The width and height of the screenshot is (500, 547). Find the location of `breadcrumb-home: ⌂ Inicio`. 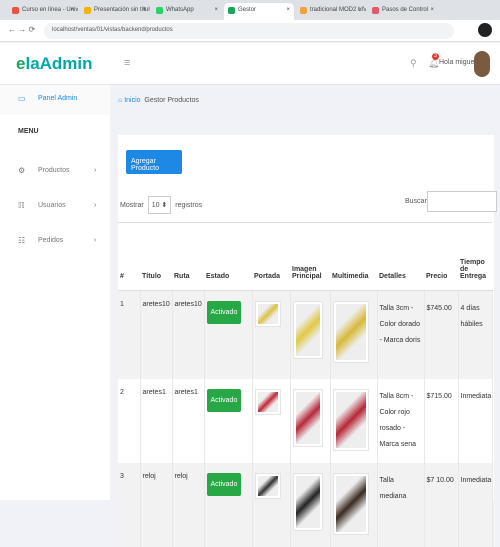

breadcrumb-home: ⌂ Inicio is located at coordinates (129, 100).